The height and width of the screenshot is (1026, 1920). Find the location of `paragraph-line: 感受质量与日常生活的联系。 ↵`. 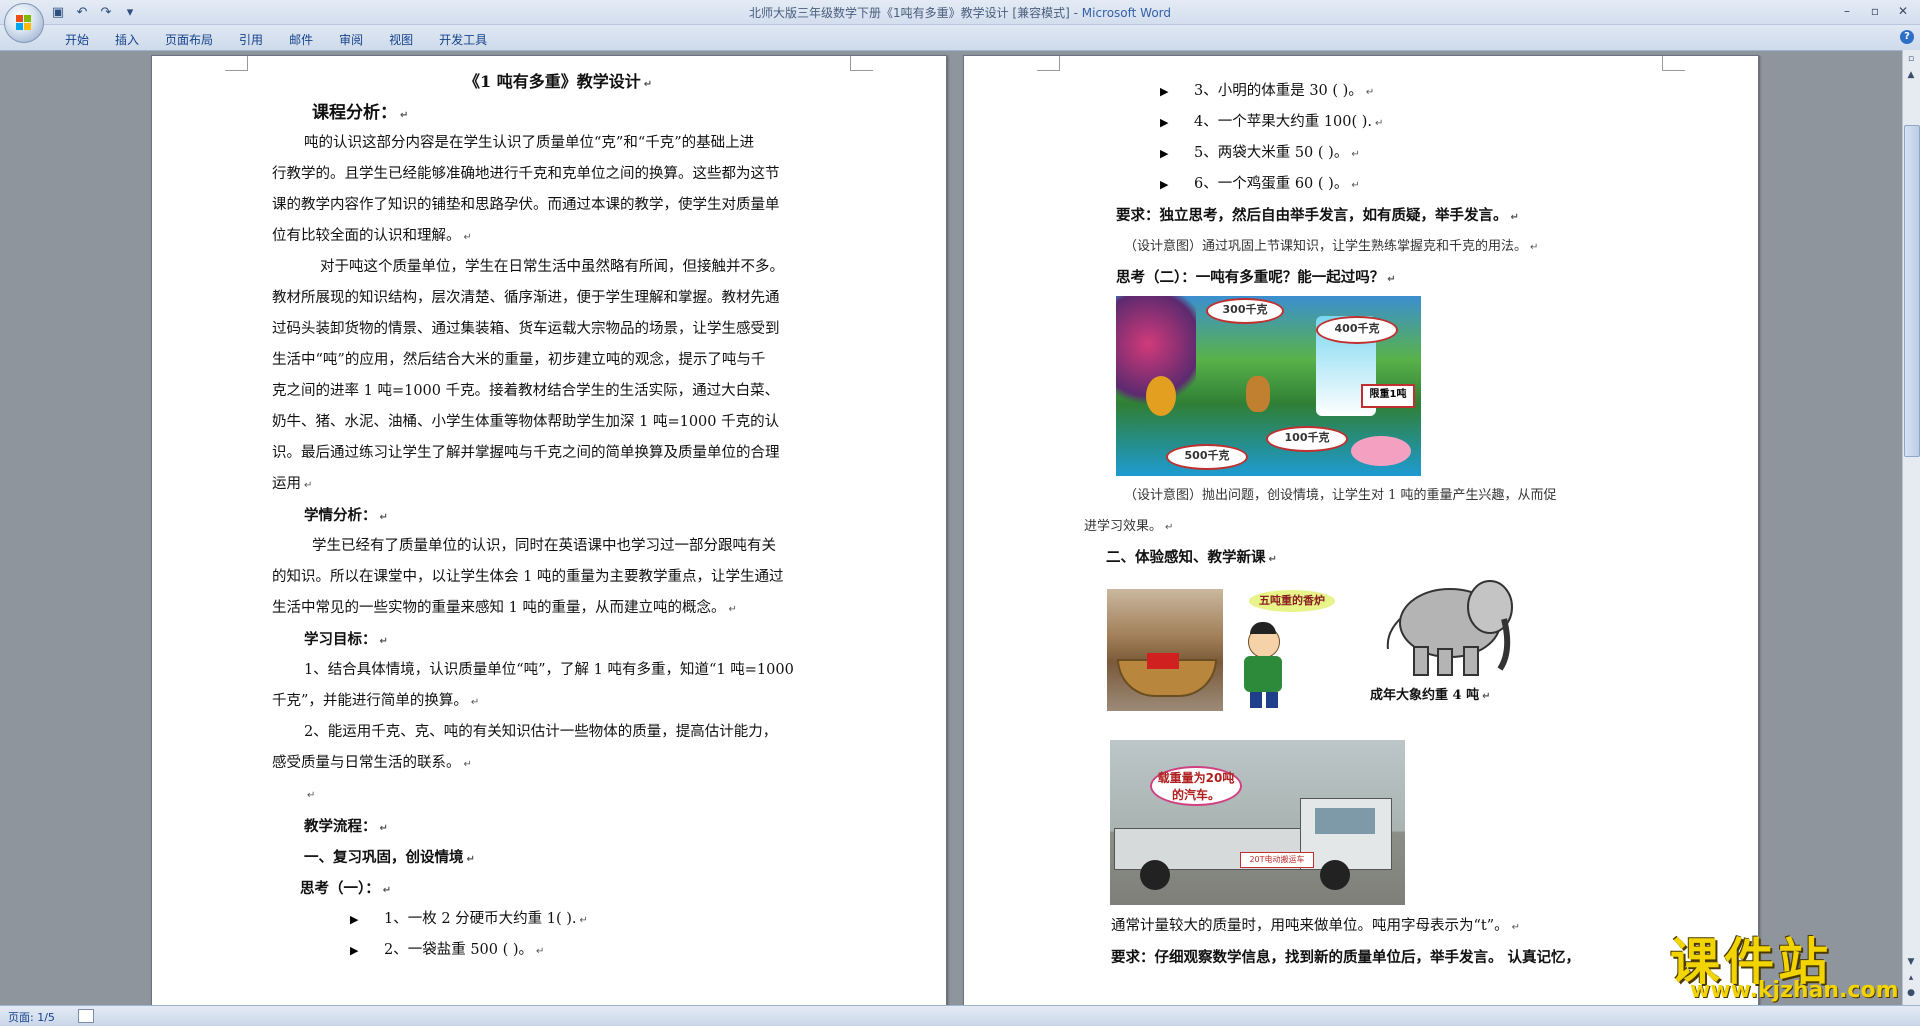

paragraph-line: 感受质量与日常生活的联系。 ↵ is located at coordinates (372, 763).